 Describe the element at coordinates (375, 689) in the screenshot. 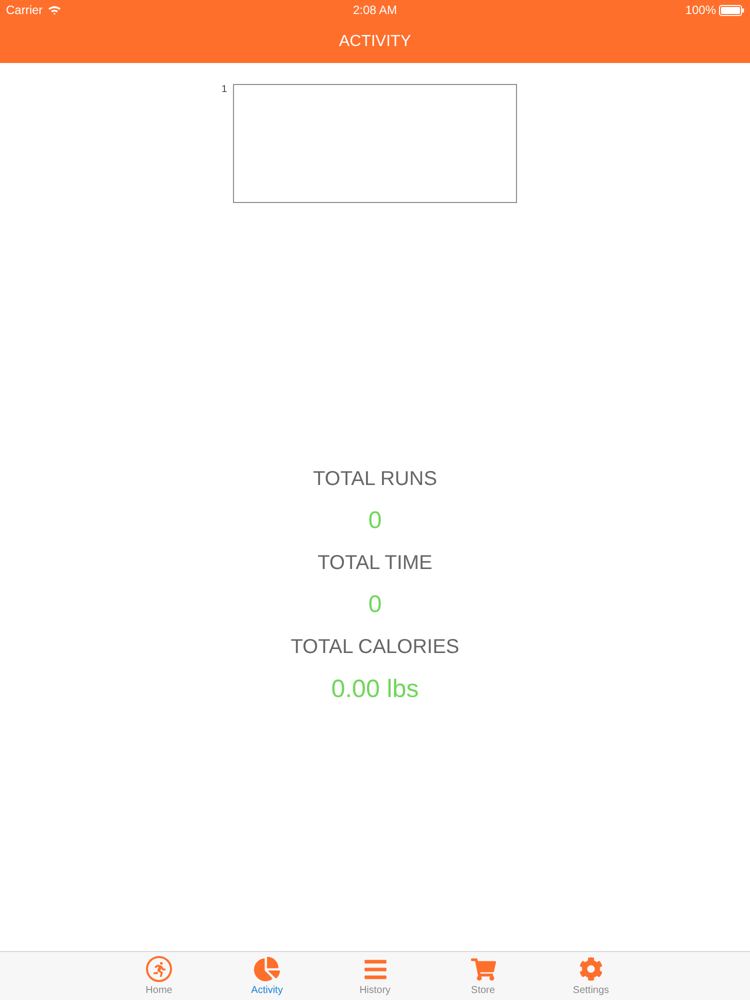

I see `stat-value: 0.00 lbs` at that location.